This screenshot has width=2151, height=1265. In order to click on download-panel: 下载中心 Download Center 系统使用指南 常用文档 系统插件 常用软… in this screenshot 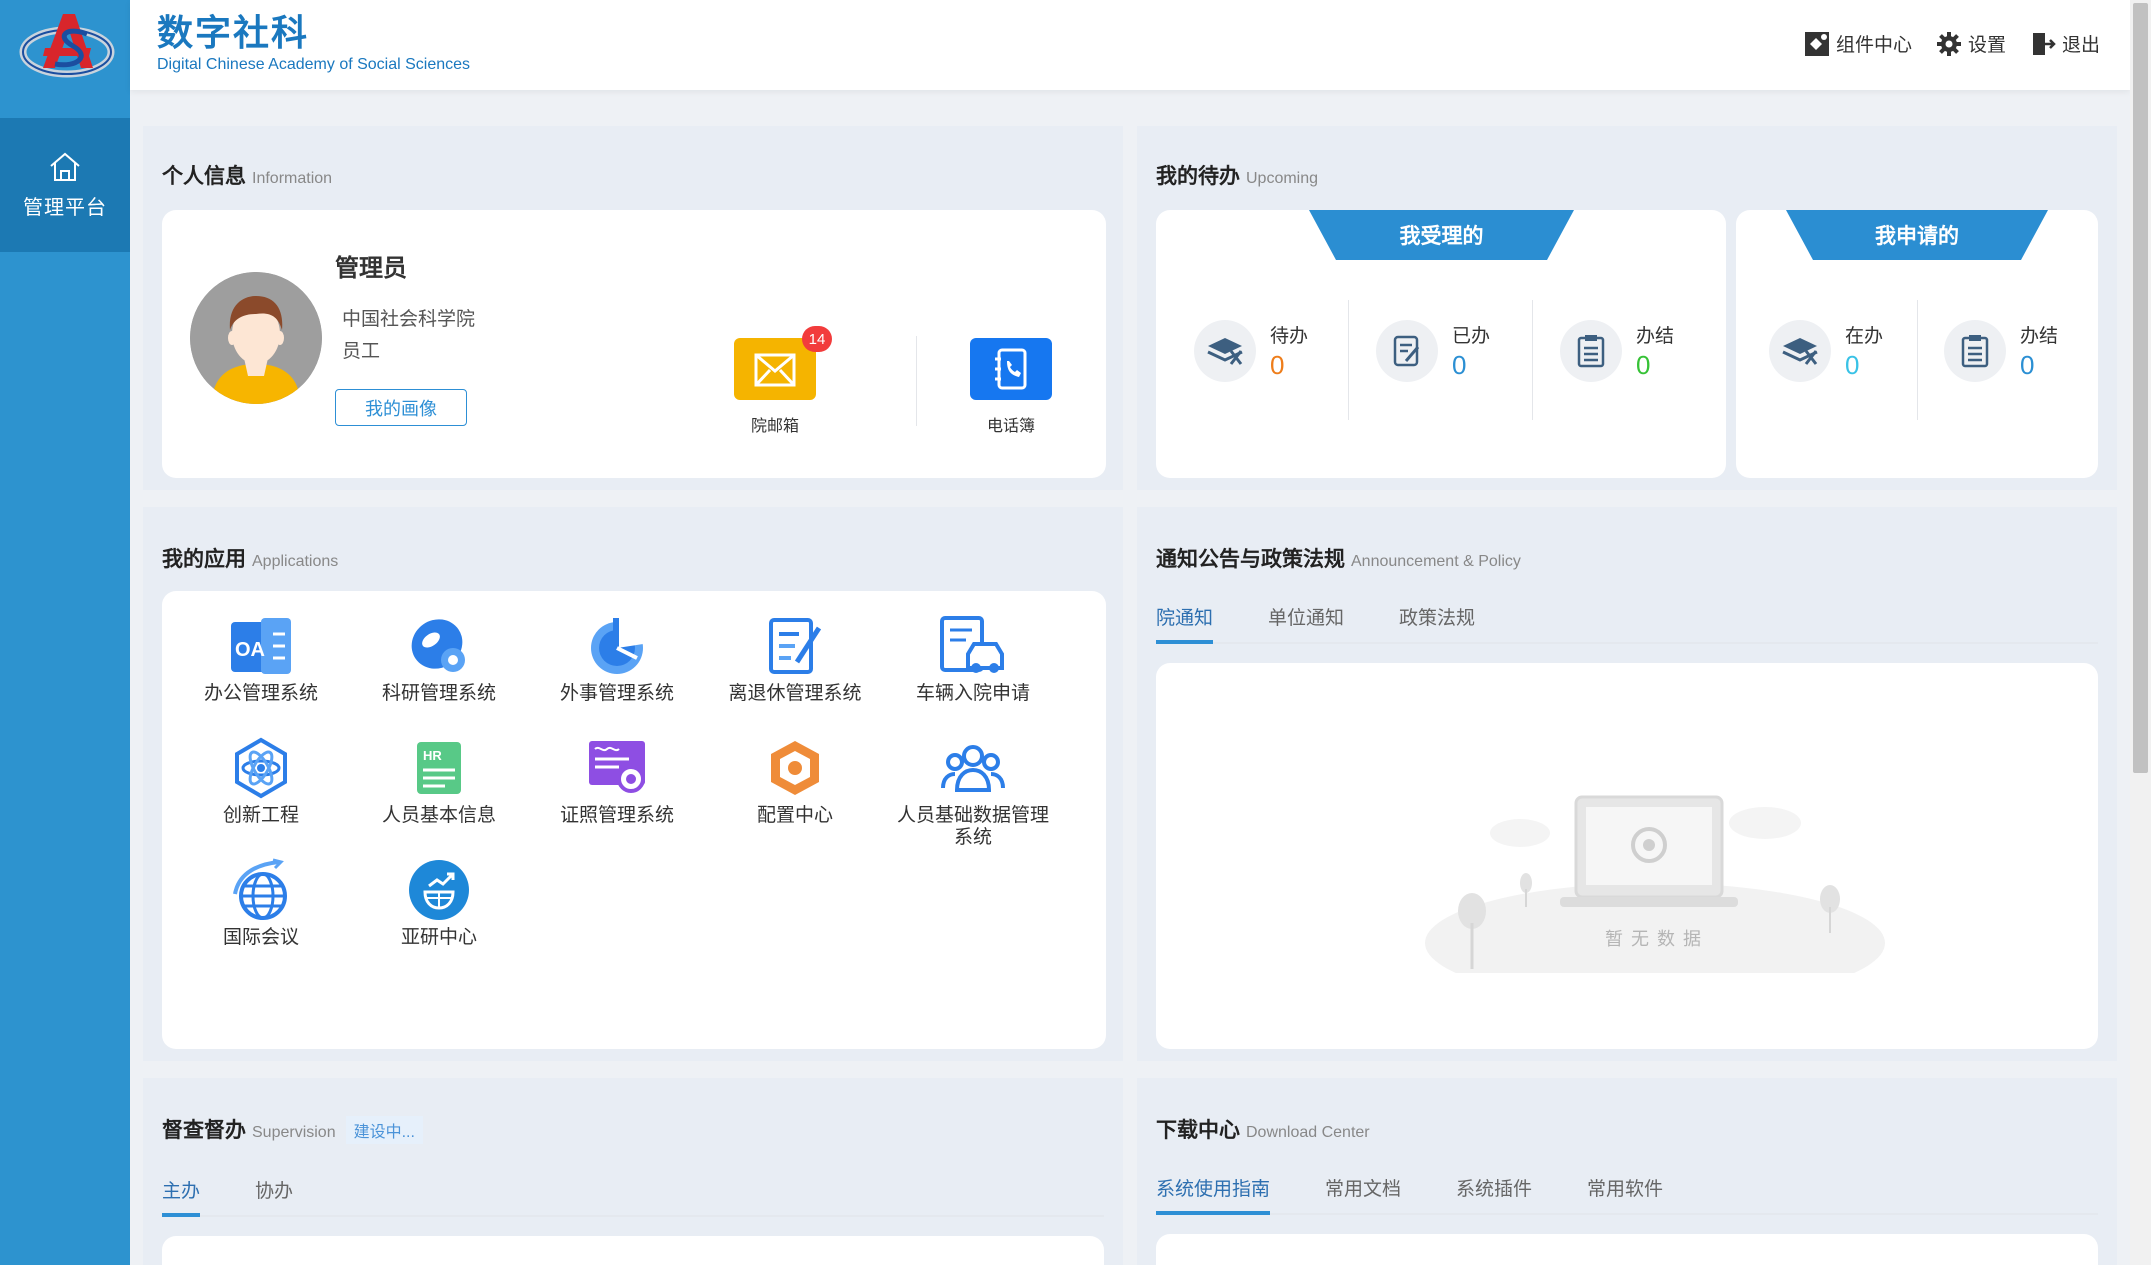, I will do `click(1627, 1171)`.